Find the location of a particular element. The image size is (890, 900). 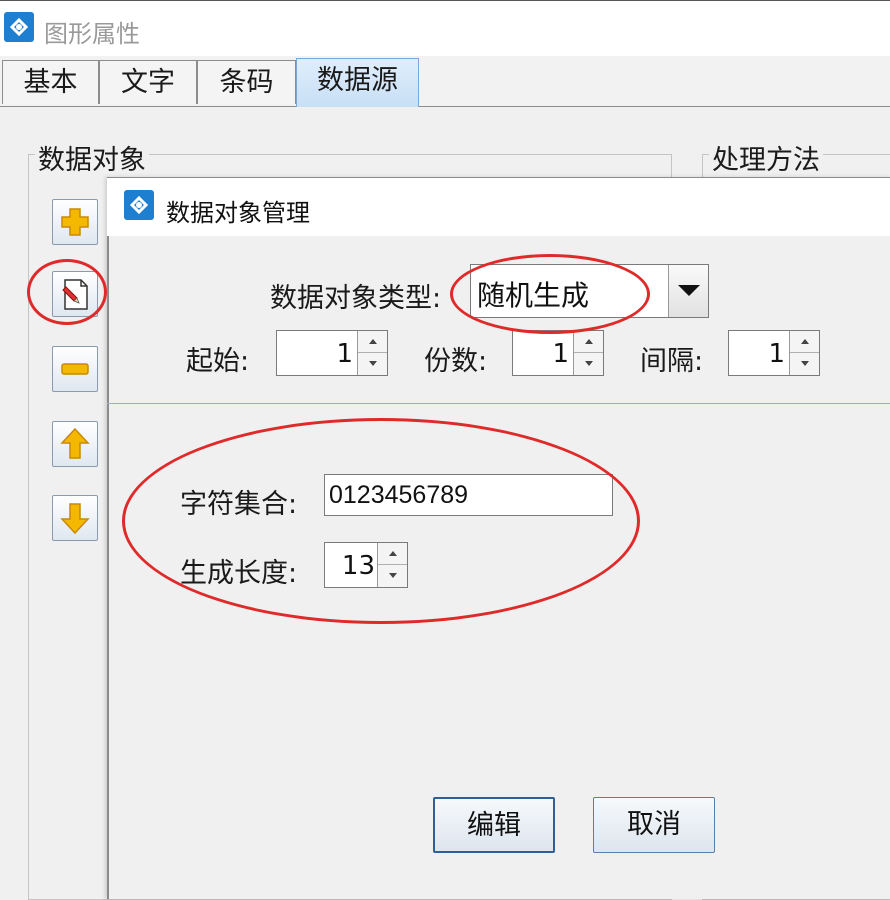

tab-text: 文字 is located at coordinates (148, 82).